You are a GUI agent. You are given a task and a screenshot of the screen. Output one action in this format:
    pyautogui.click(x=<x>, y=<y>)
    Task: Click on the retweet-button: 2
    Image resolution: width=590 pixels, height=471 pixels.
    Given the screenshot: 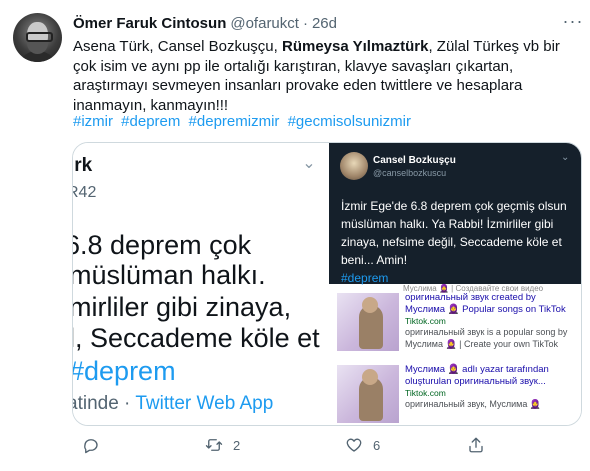 What is the action you would take?
    pyautogui.click(x=222, y=445)
    